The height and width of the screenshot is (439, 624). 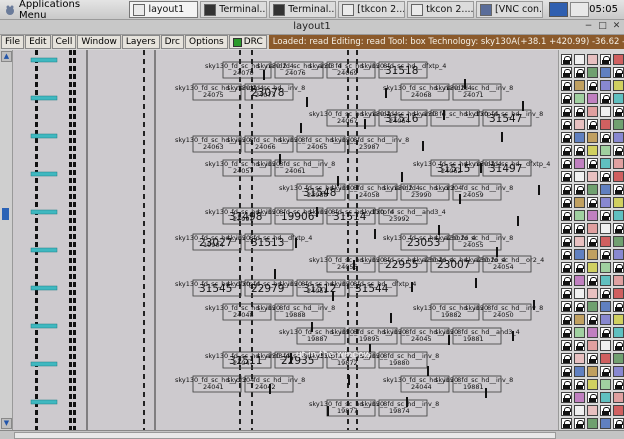 I want to click on vertical-scrollbar: ▲ ▼, so click(x=6, y=240).